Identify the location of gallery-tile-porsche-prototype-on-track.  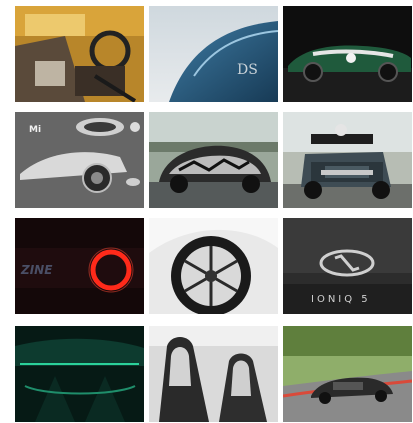
(347, 374).